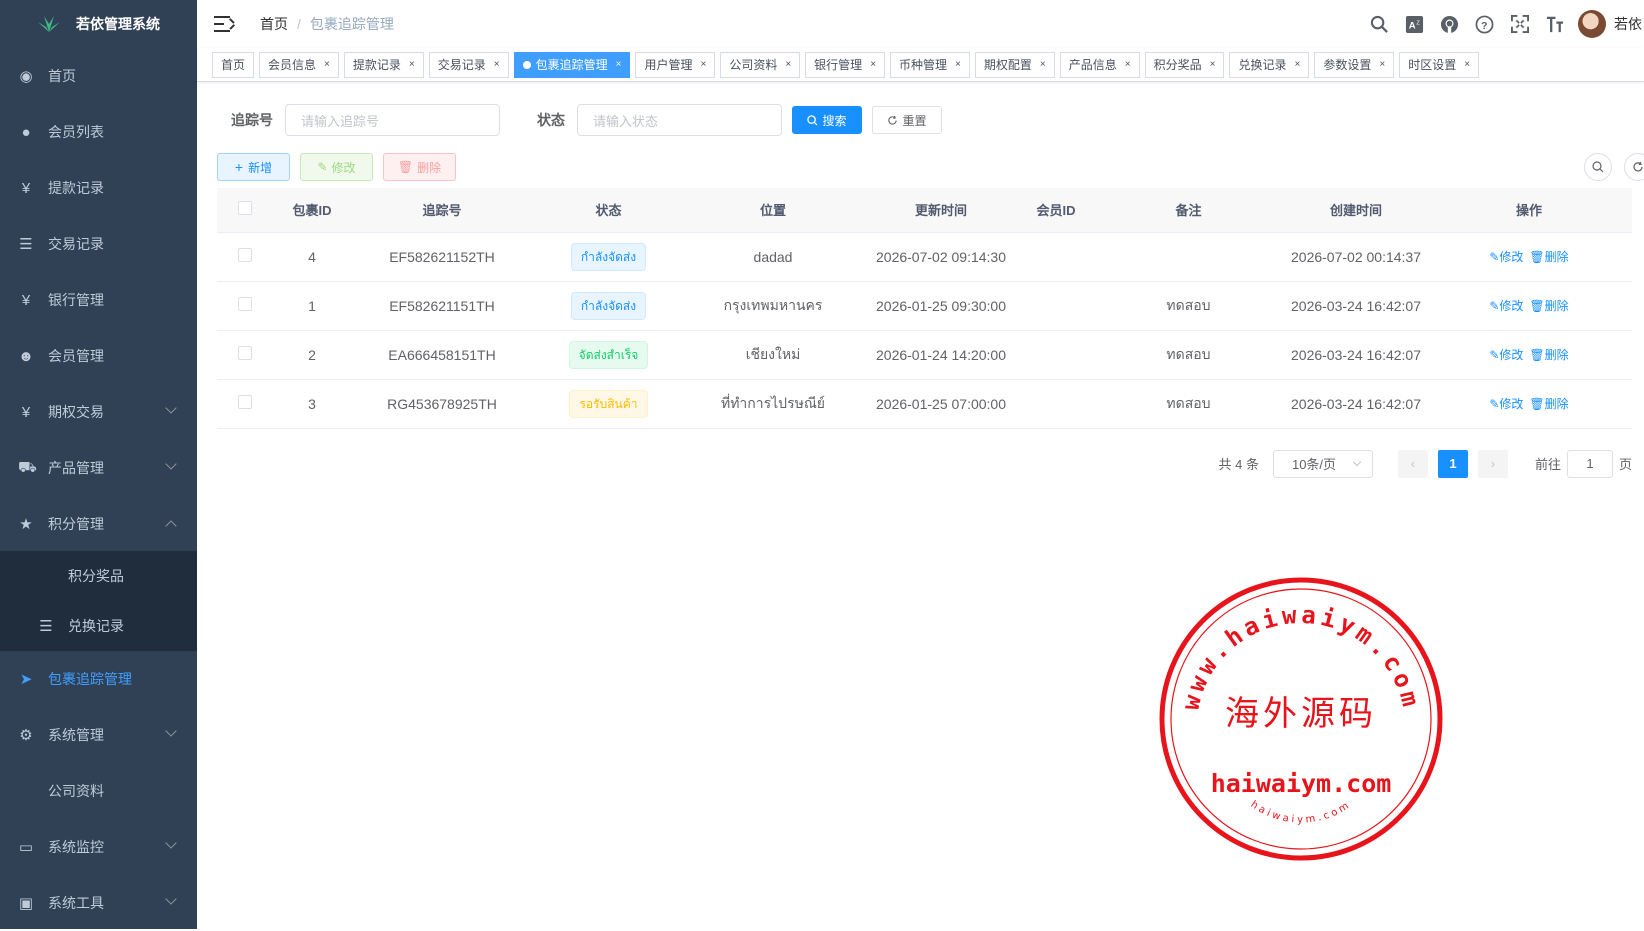 Image resolution: width=1644 pixels, height=931 pixels. Describe the element at coordinates (49, 24) in the screenshot. I see `logo-icon` at that location.